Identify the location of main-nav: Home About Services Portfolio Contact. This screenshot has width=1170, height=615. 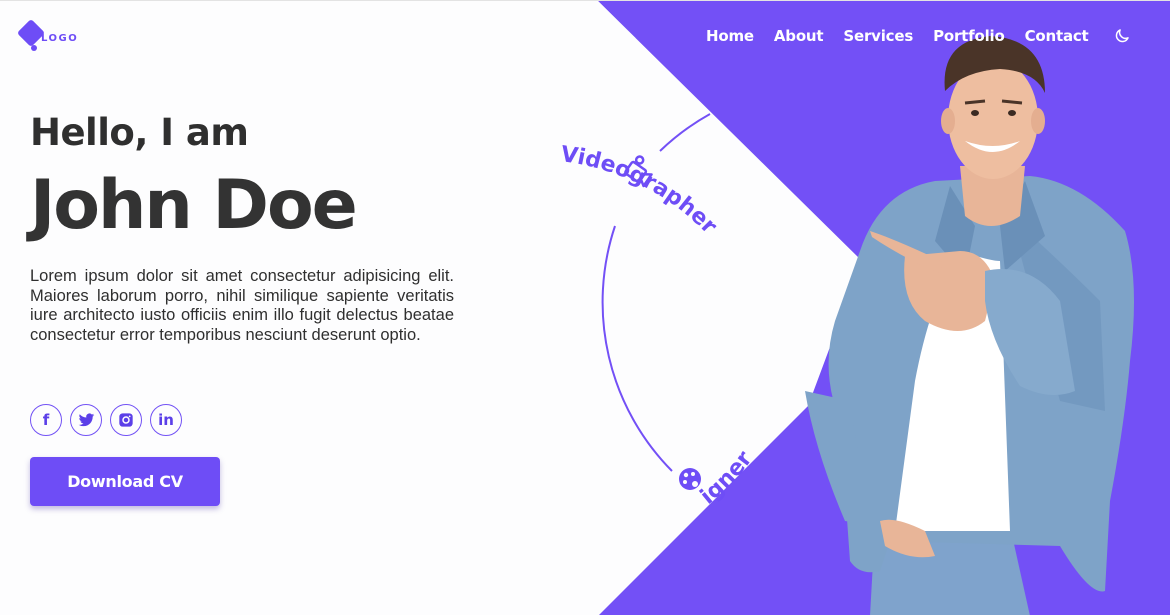
(918, 36).